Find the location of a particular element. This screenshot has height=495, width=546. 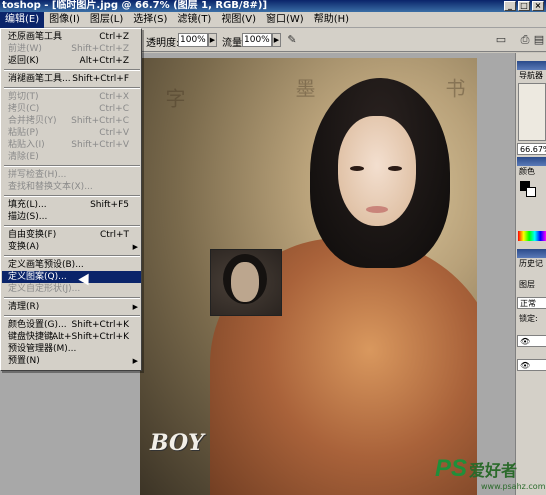

menu-item: 选择(S) is located at coordinates (150, 20).